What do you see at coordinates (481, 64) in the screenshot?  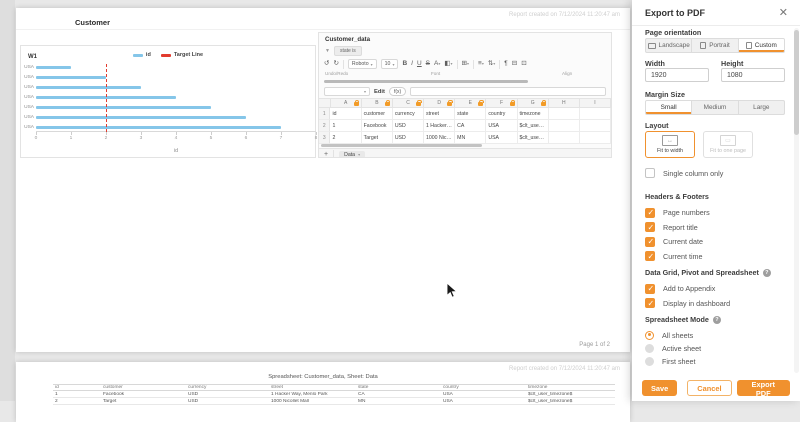 I see `horizontal-align-button: ≡ ▾` at bounding box center [481, 64].